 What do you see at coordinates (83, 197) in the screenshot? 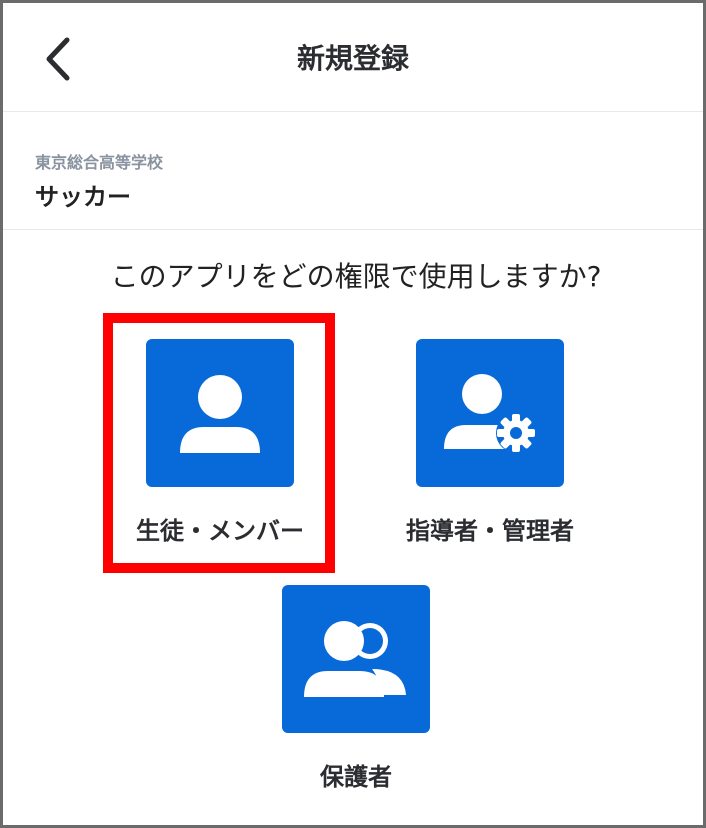
I see `team-name: サッカー` at bounding box center [83, 197].